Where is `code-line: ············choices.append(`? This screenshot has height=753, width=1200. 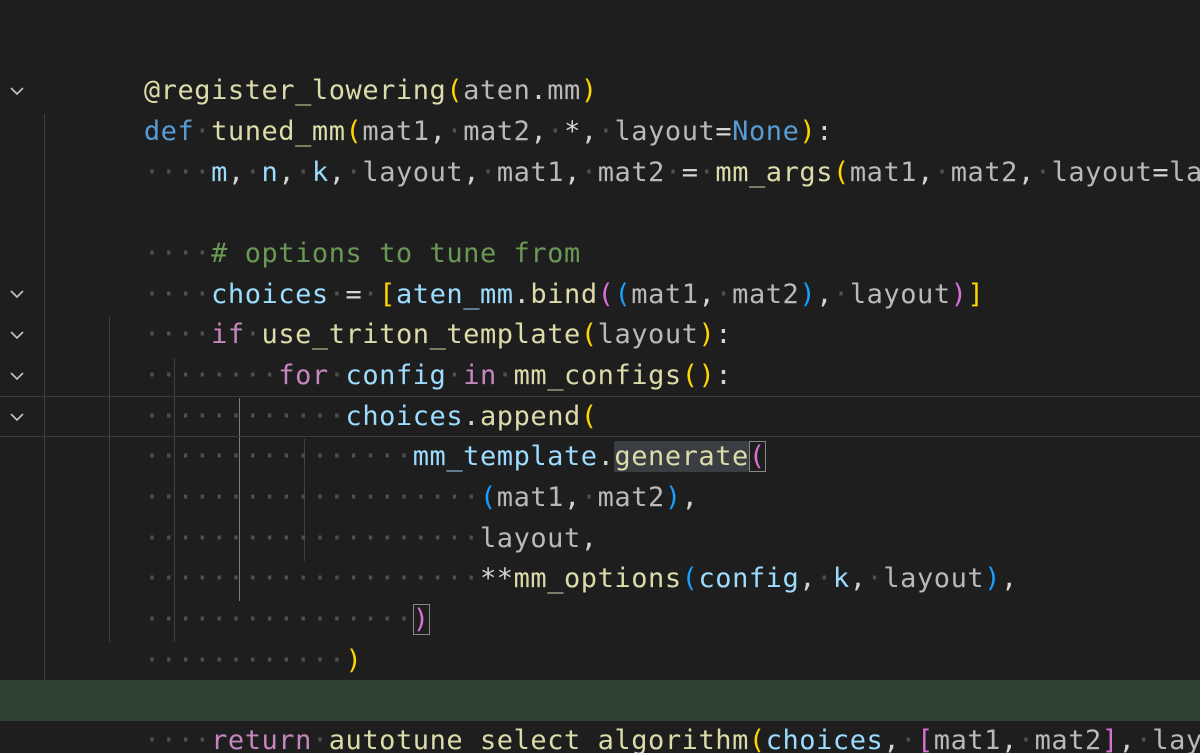
code-line: ············choices.append( is located at coordinates (600, 394).